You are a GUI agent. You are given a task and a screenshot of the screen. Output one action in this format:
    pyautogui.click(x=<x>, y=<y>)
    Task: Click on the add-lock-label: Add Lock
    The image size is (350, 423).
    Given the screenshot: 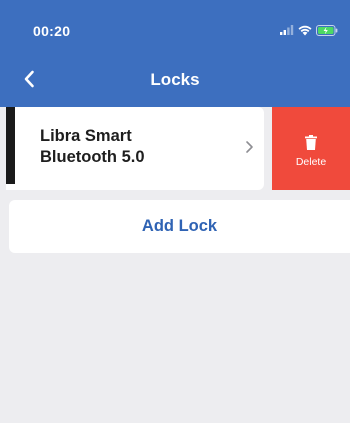 What is the action you would take?
    pyautogui.click(x=179, y=226)
    